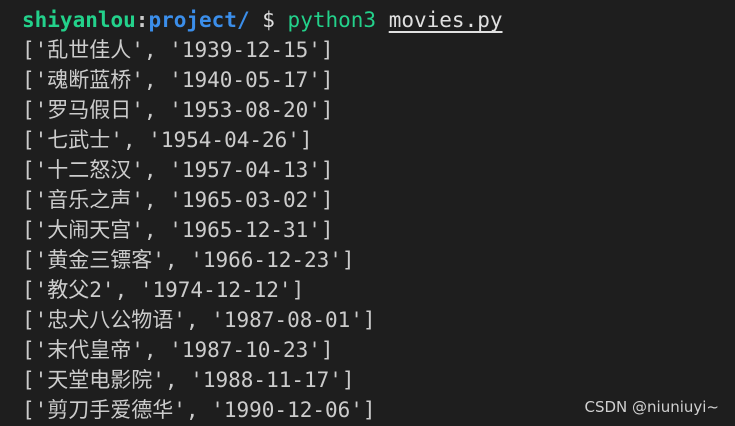  Describe the element at coordinates (382, 20) in the screenshot. I see `command-space` at that location.